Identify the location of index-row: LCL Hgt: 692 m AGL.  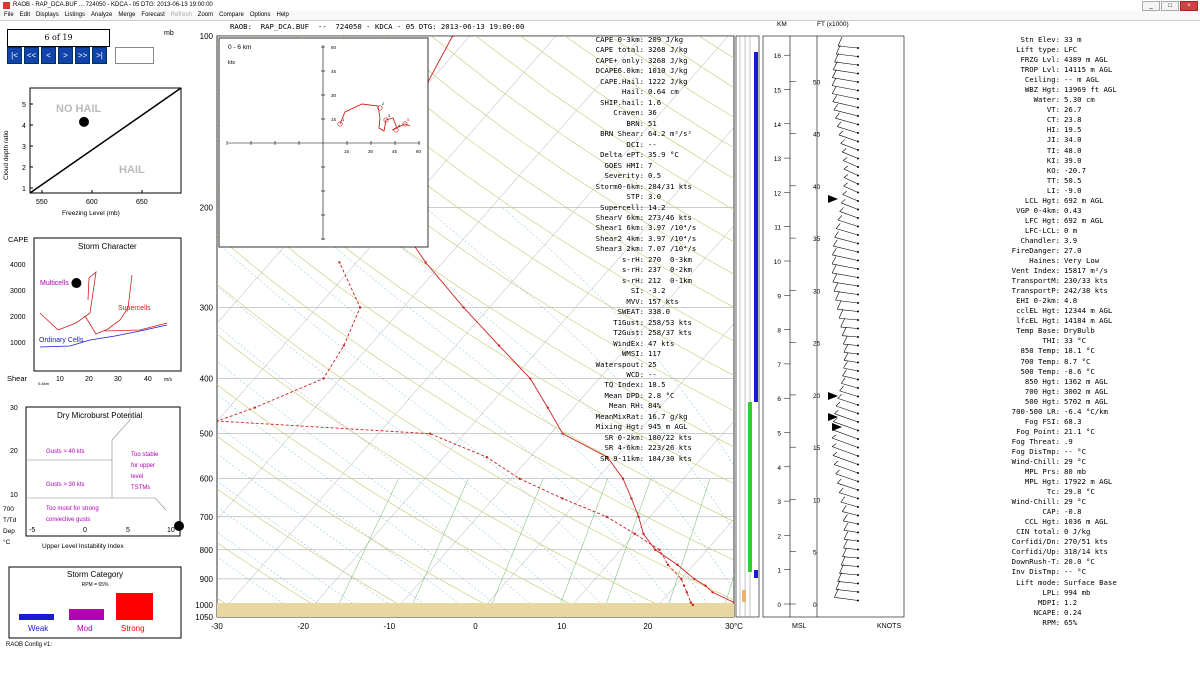
(1060, 201).